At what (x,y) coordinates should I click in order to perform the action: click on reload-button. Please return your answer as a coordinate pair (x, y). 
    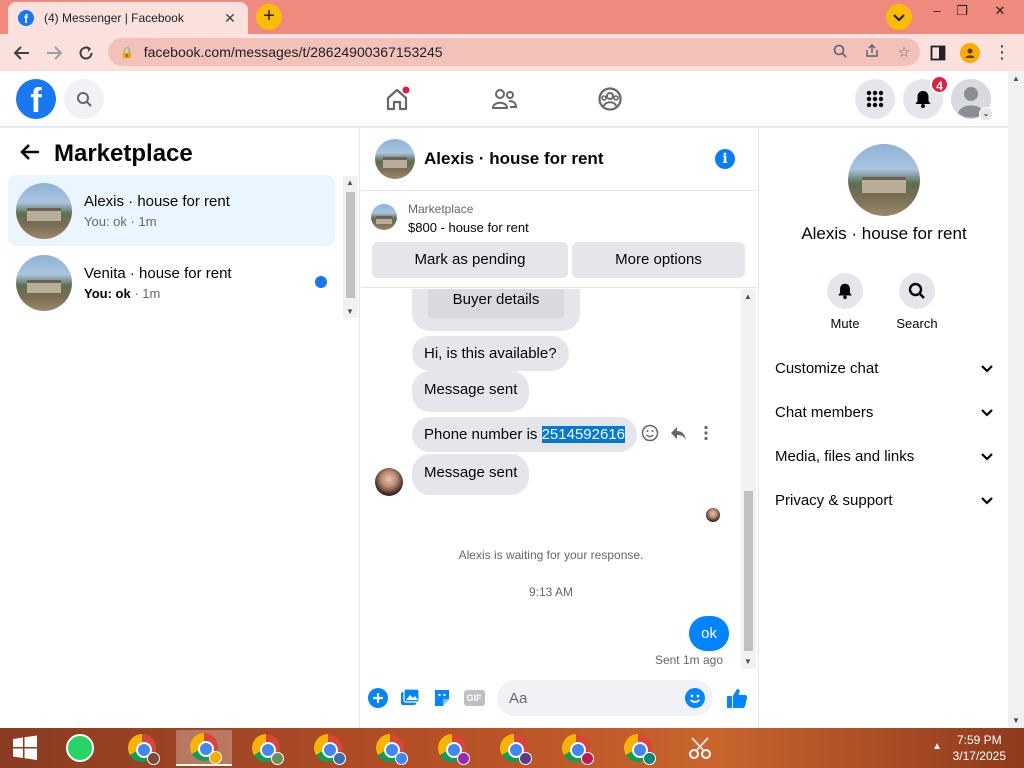
    Looking at the image, I should click on (86, 53).